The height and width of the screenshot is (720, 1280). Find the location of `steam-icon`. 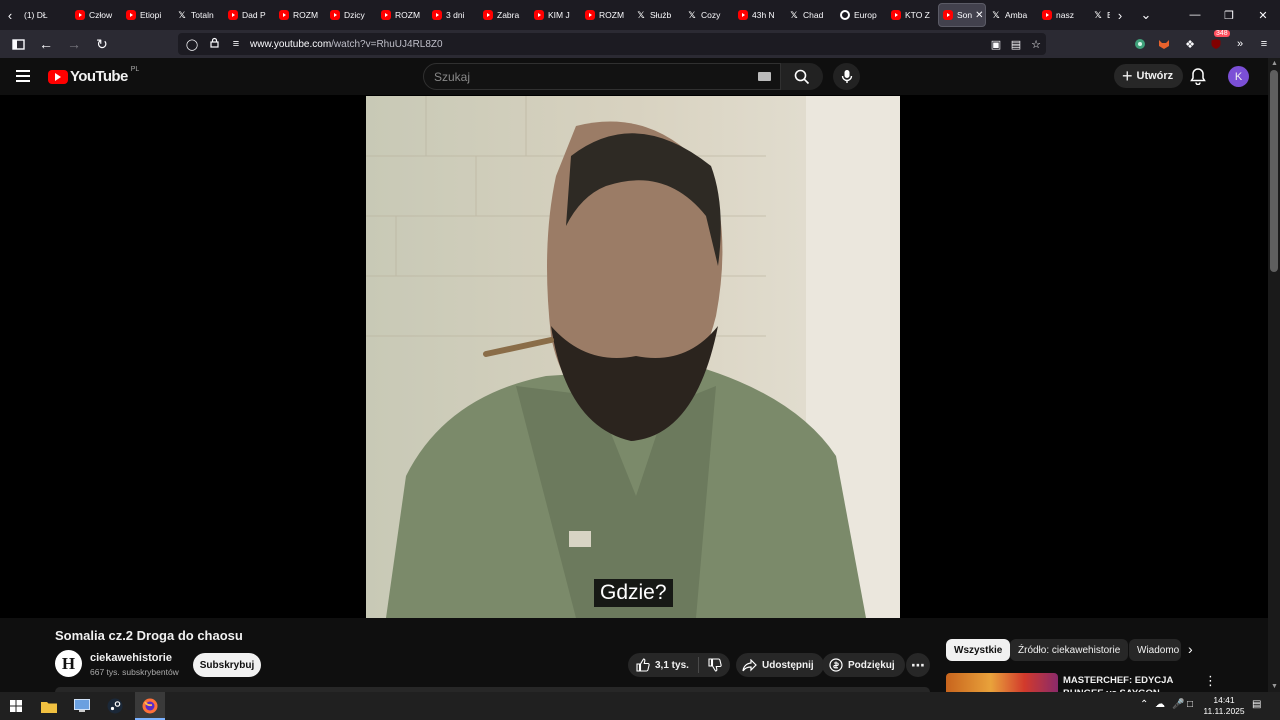

steam-icon is located at coordinates (115, 706).